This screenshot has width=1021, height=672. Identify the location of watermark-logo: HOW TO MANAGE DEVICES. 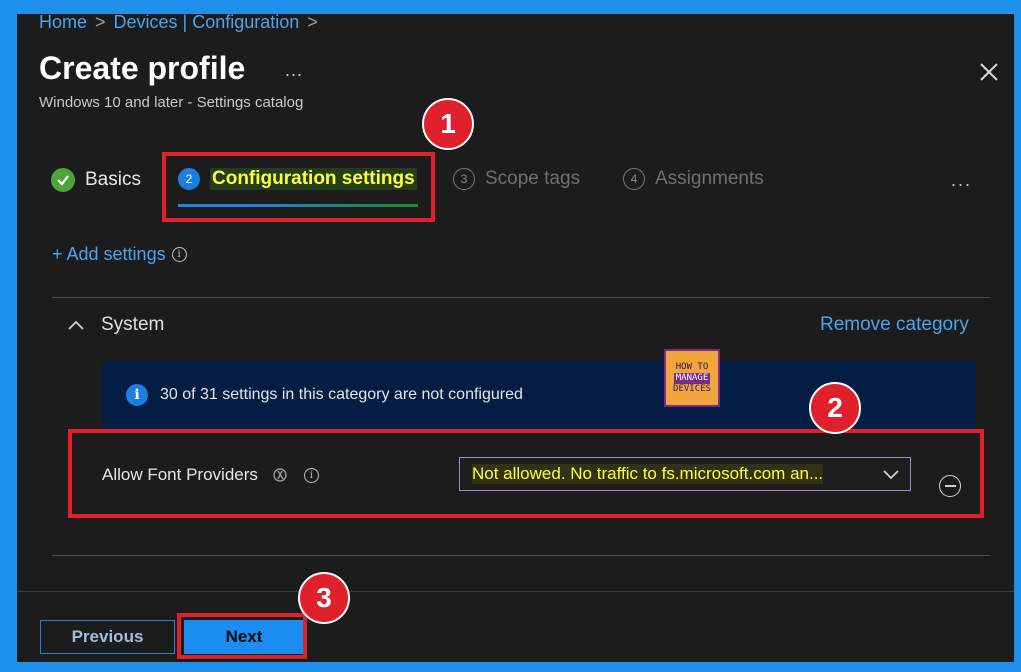
(692, 378).